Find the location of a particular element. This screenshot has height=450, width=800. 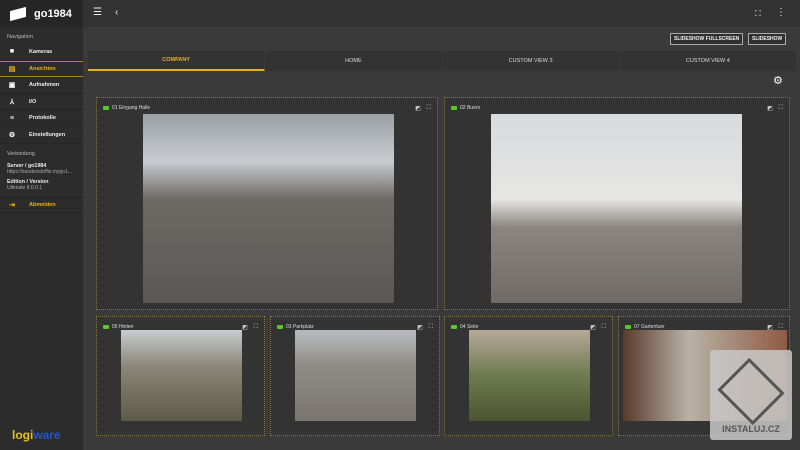

sidebar-item-kameras: ■ Kameras is located at coordinates (41, 52).